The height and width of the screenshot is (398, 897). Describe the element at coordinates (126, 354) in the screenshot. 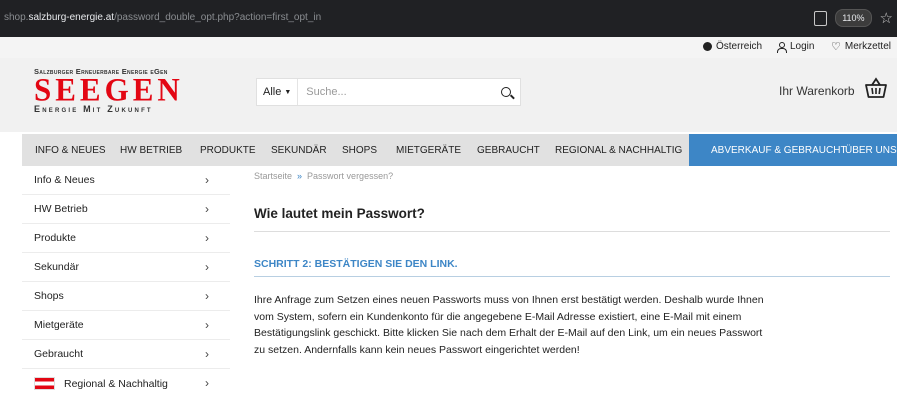

I see `sidebar-item-gebraucht: Gebraucht ›` at that location.